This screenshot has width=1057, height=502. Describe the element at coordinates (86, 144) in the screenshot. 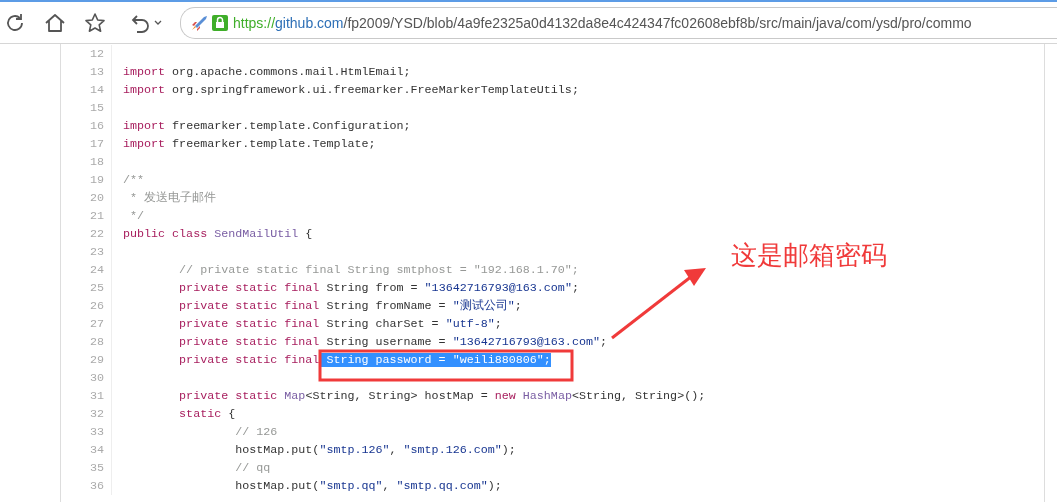

I see `line-number: 17` at that location.